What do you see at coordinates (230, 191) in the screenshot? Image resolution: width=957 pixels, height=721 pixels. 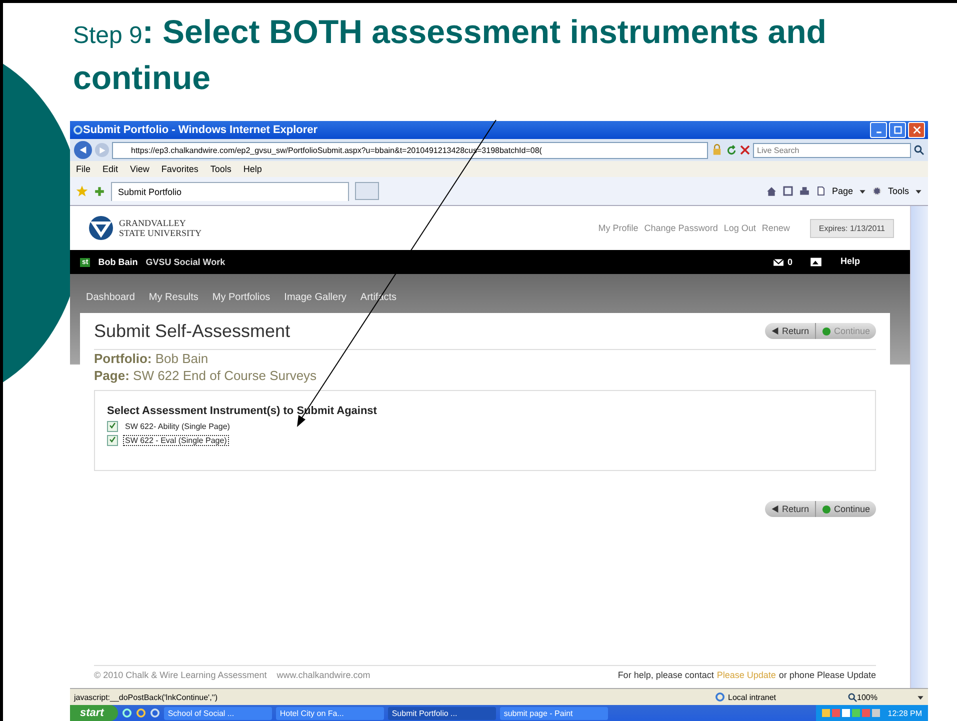 I see `browser-tab: Submit Portfolio` at bounding box center [230, 191].